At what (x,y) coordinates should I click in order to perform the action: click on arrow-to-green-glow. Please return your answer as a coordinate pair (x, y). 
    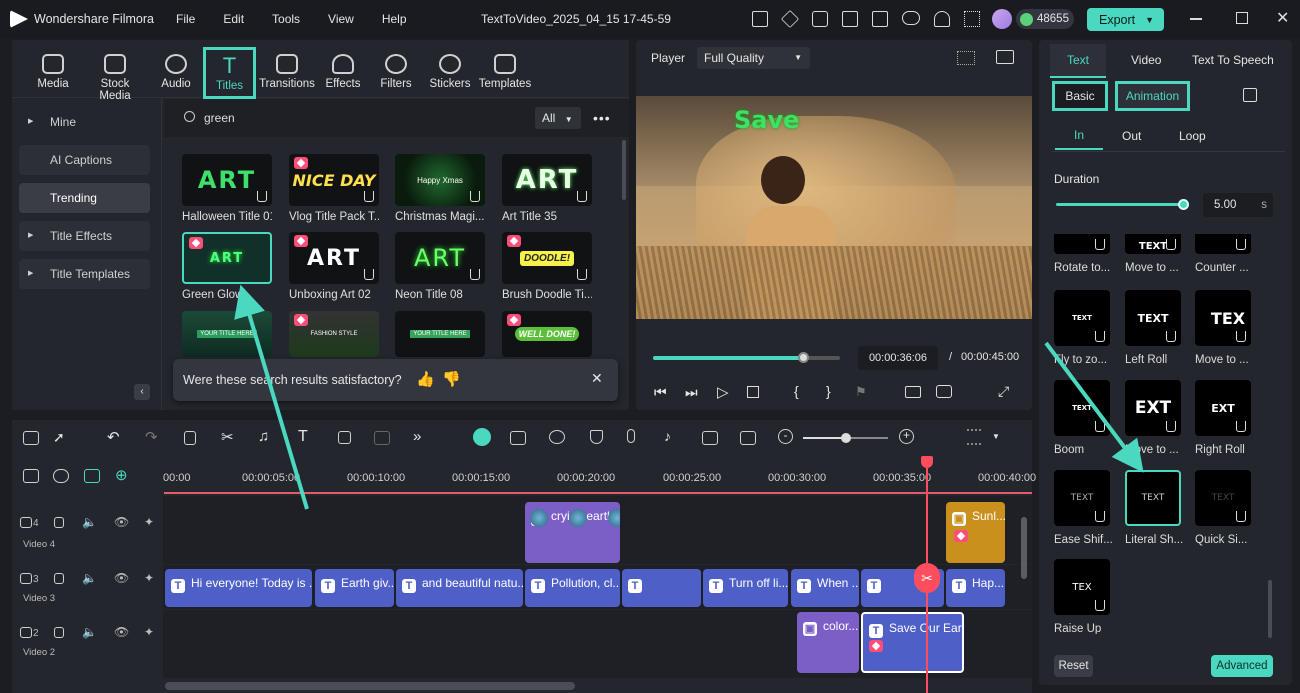
    Looking at the image, I should click on (271, 397).